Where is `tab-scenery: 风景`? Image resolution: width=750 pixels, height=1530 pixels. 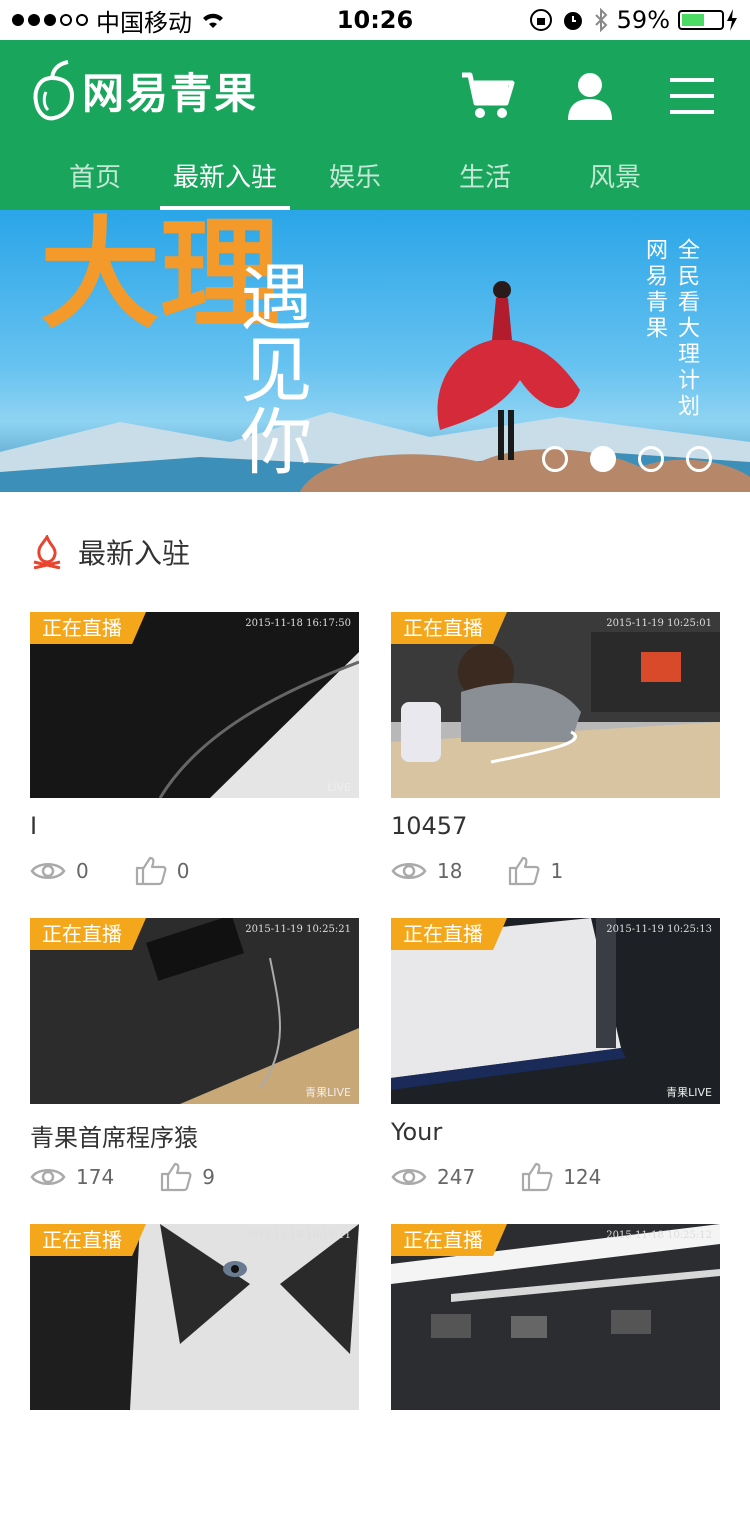
tab-scenery: 风景 is located at coordinates (615, 180).